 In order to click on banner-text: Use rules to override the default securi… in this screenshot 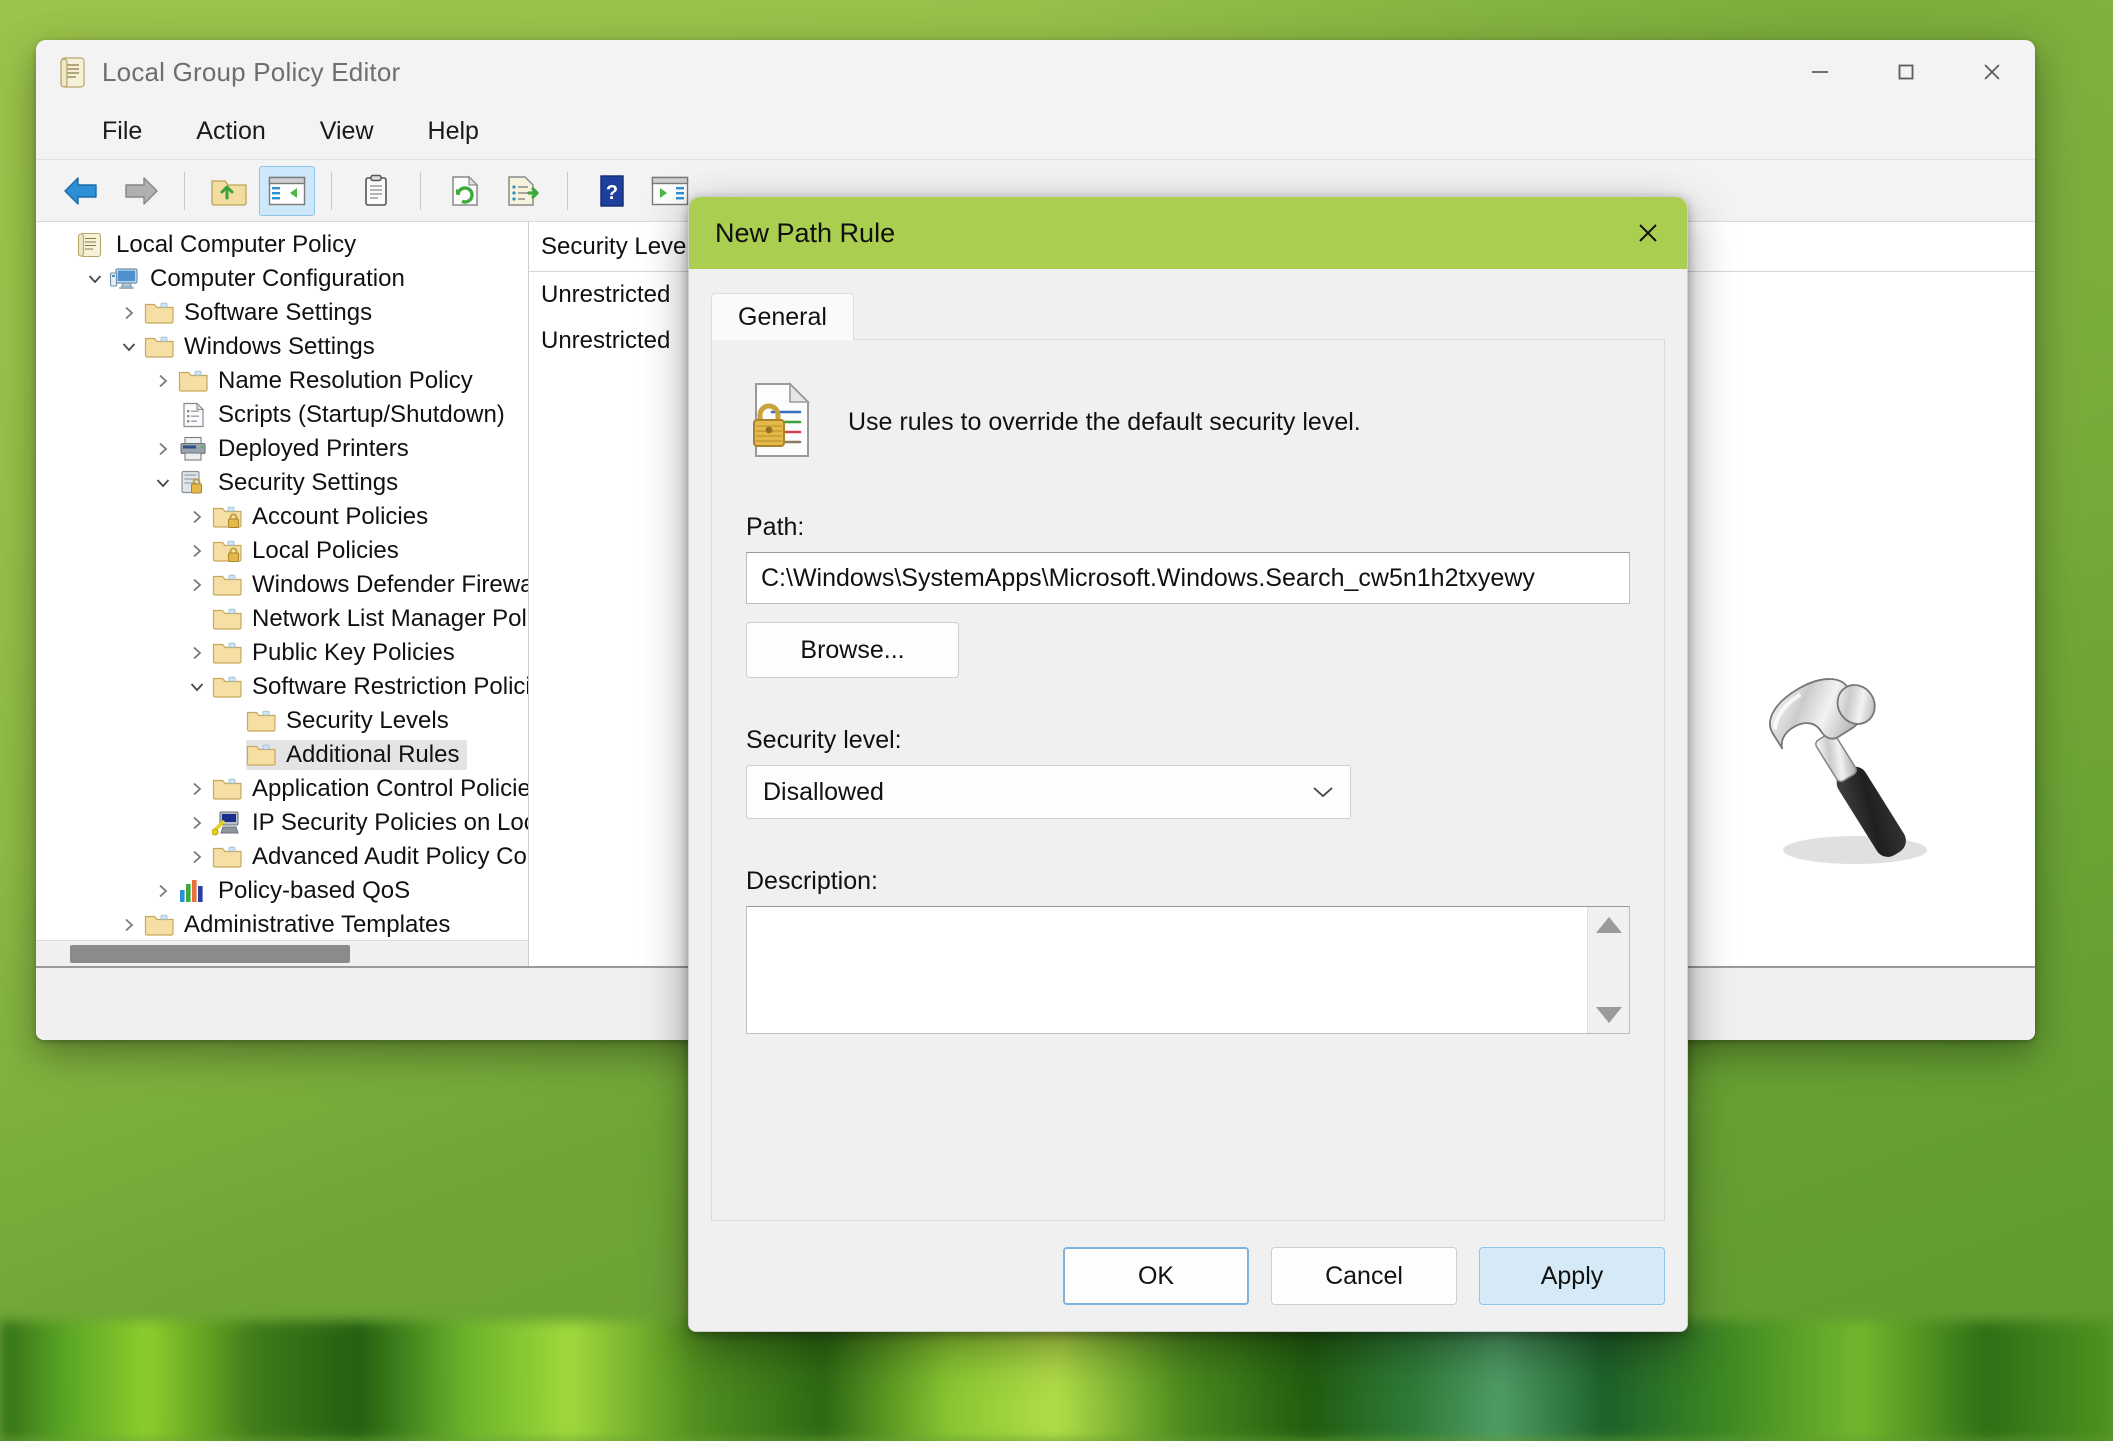, I will do `click(1104, 422)`.